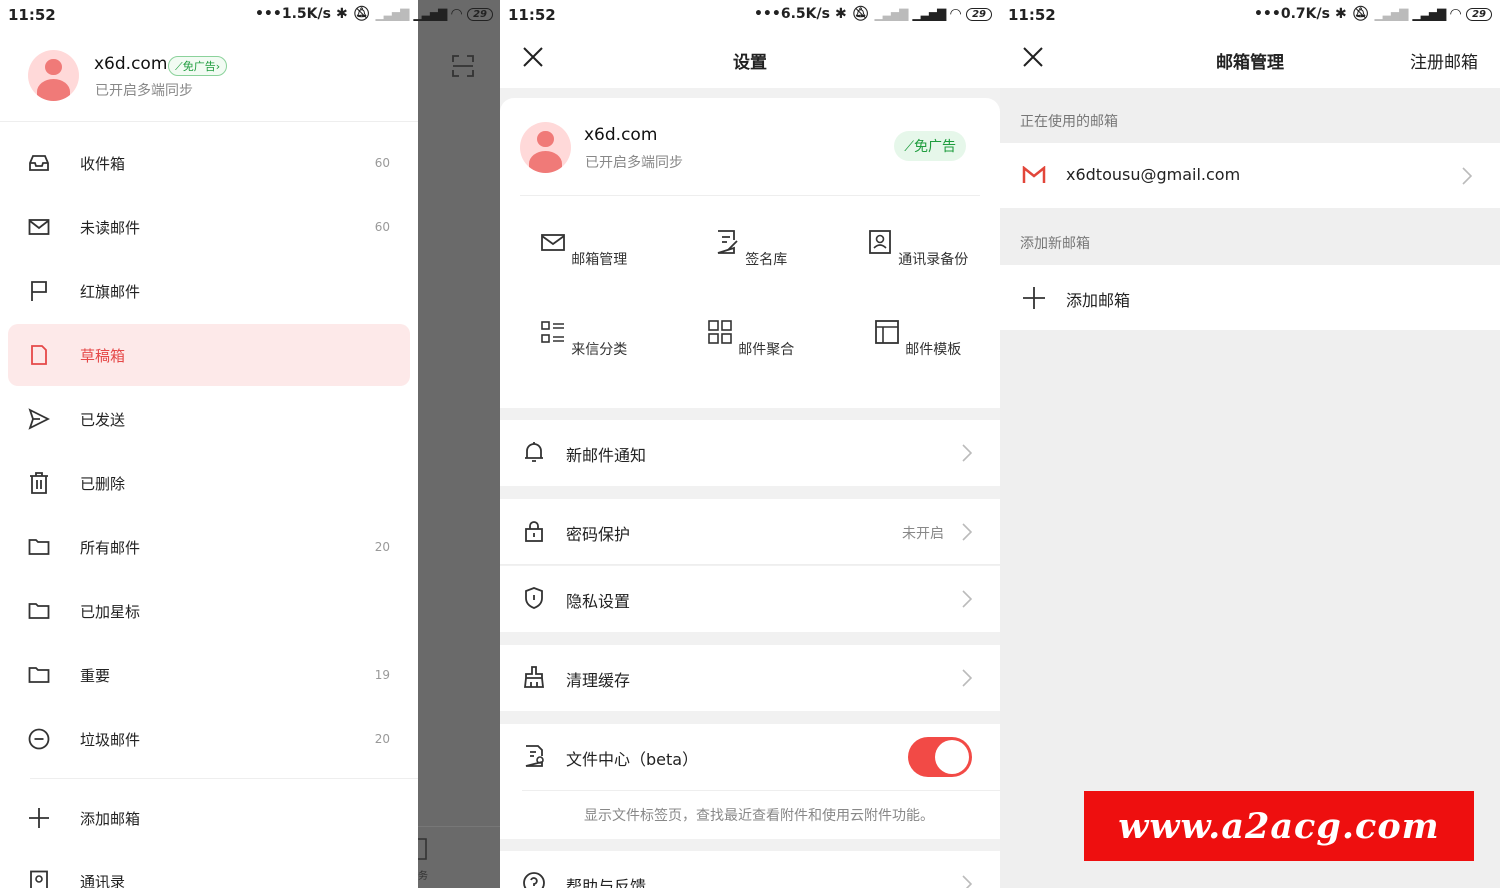 The image size is (1500, 888). What do you see at coordinates (209, 419) in the screenshot?
I see `menu-item-sent: 已发送` at bounding box center [209, 419].